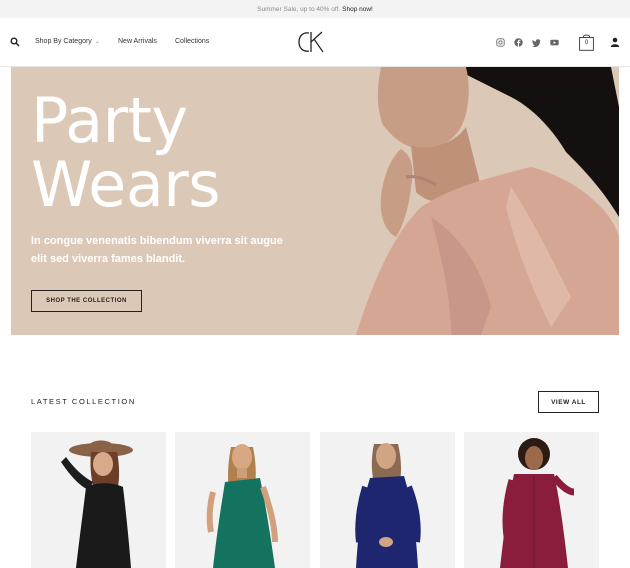 This screenshot has height=568, width=630. Describe the element at coordinates (500, 42) in the screenshot. I see `instagram-icon` at that location.